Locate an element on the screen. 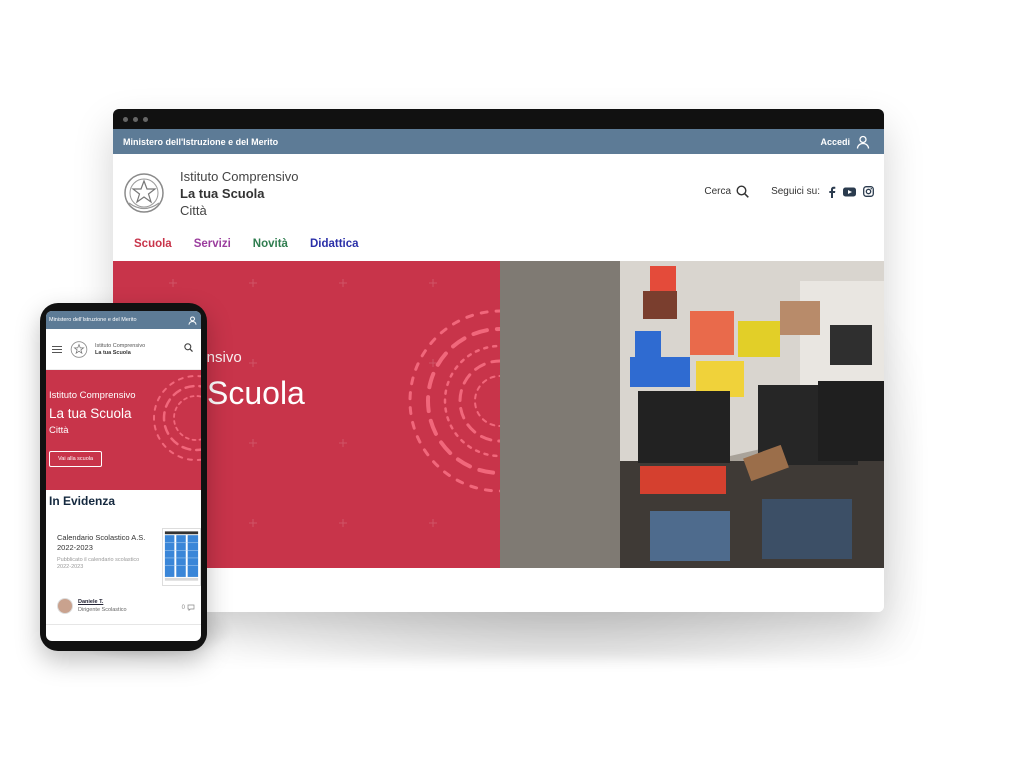 This screenshot has height=768, width=1024. social-links is located at coordinates (851, 192).